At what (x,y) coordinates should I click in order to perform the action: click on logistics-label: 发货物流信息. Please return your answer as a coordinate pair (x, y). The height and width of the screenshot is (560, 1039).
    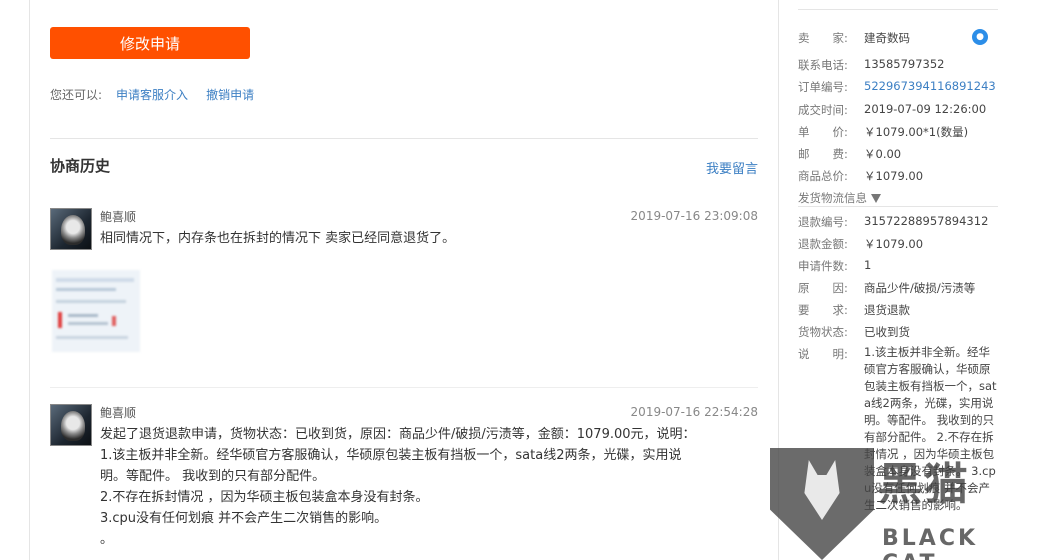
    Looking at the image, I should click on (832, 198).